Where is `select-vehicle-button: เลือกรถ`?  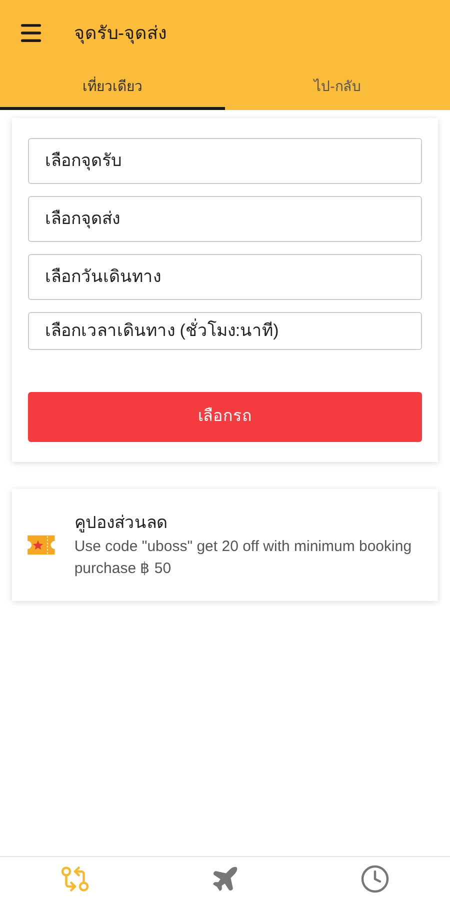
select-vehicle-button: เลือกรถ is located at coordinates (225, 417).